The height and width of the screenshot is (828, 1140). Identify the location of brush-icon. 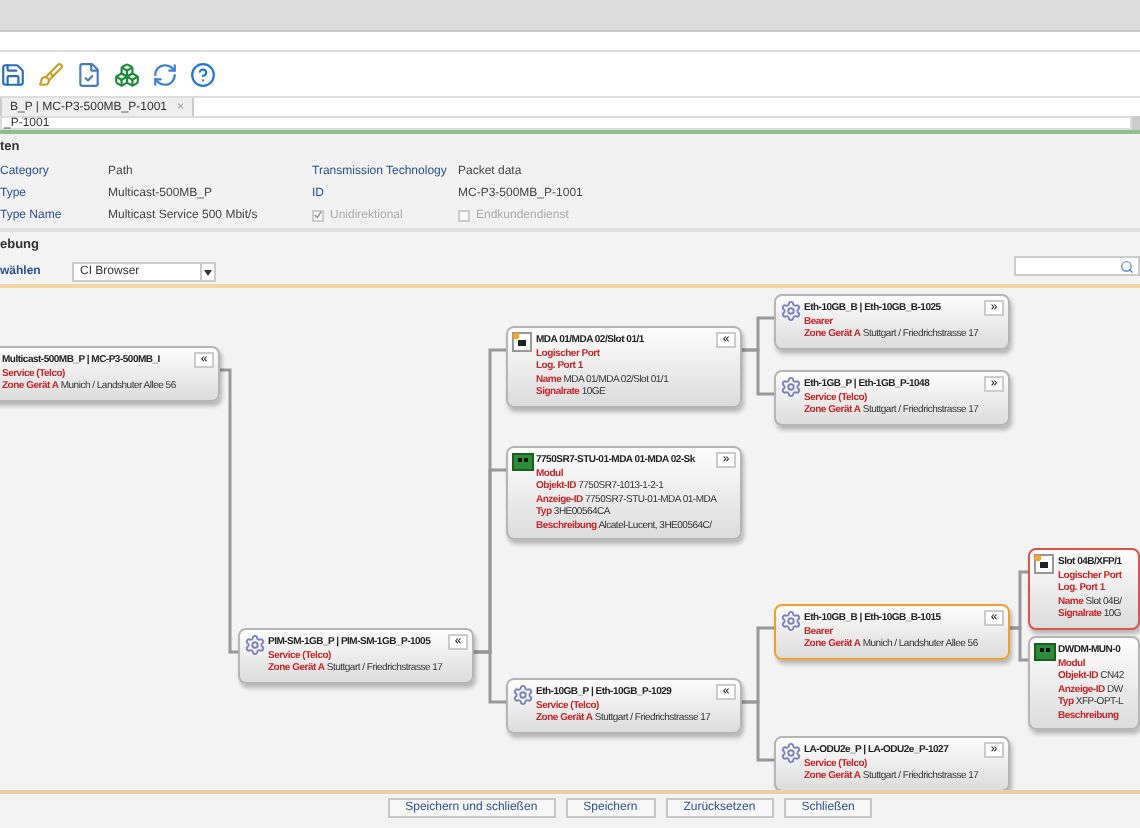
(51, 74).